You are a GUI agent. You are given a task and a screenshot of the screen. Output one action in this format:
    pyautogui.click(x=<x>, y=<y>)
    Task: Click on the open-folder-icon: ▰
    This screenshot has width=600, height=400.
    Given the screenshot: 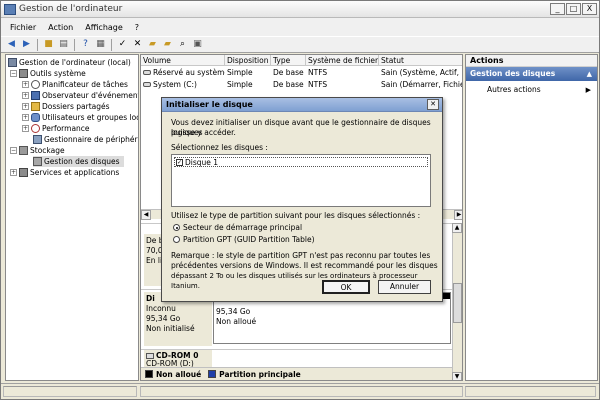 What is the action you would take?
    pyautogui.click(x=152, y=44)
    